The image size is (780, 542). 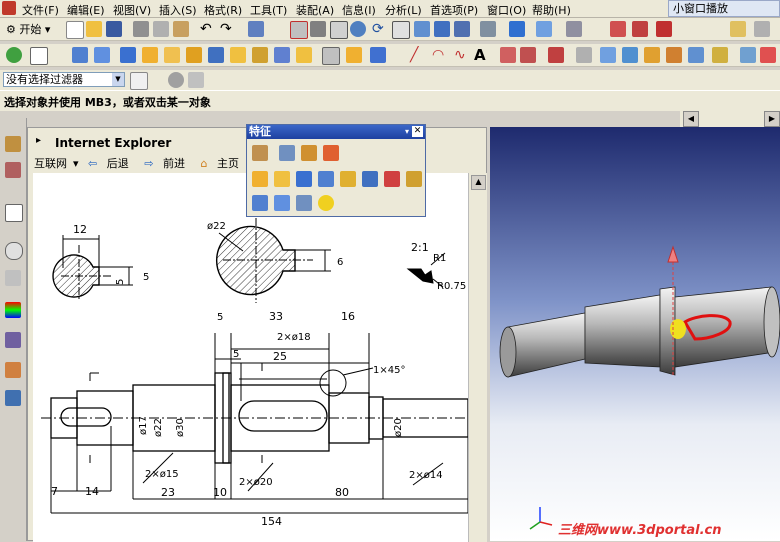 I want to click on start-button: ⚙ 开始 ▾, so click(x=28, y=29).